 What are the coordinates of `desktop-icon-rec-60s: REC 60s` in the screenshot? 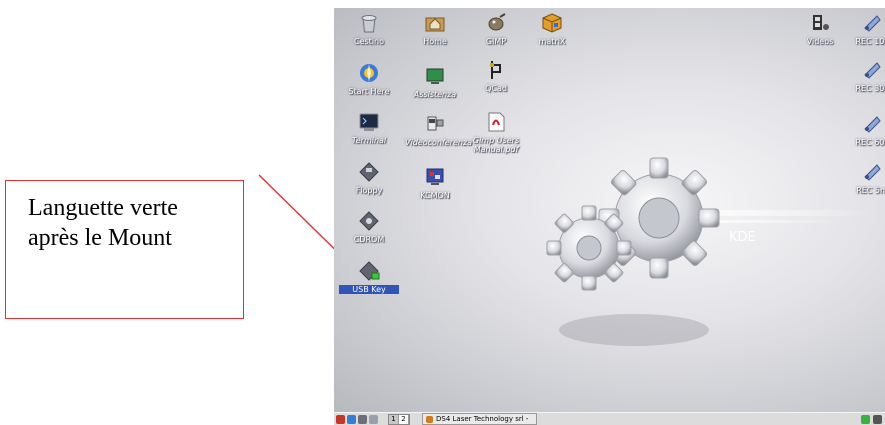 It's located at (863, 130).